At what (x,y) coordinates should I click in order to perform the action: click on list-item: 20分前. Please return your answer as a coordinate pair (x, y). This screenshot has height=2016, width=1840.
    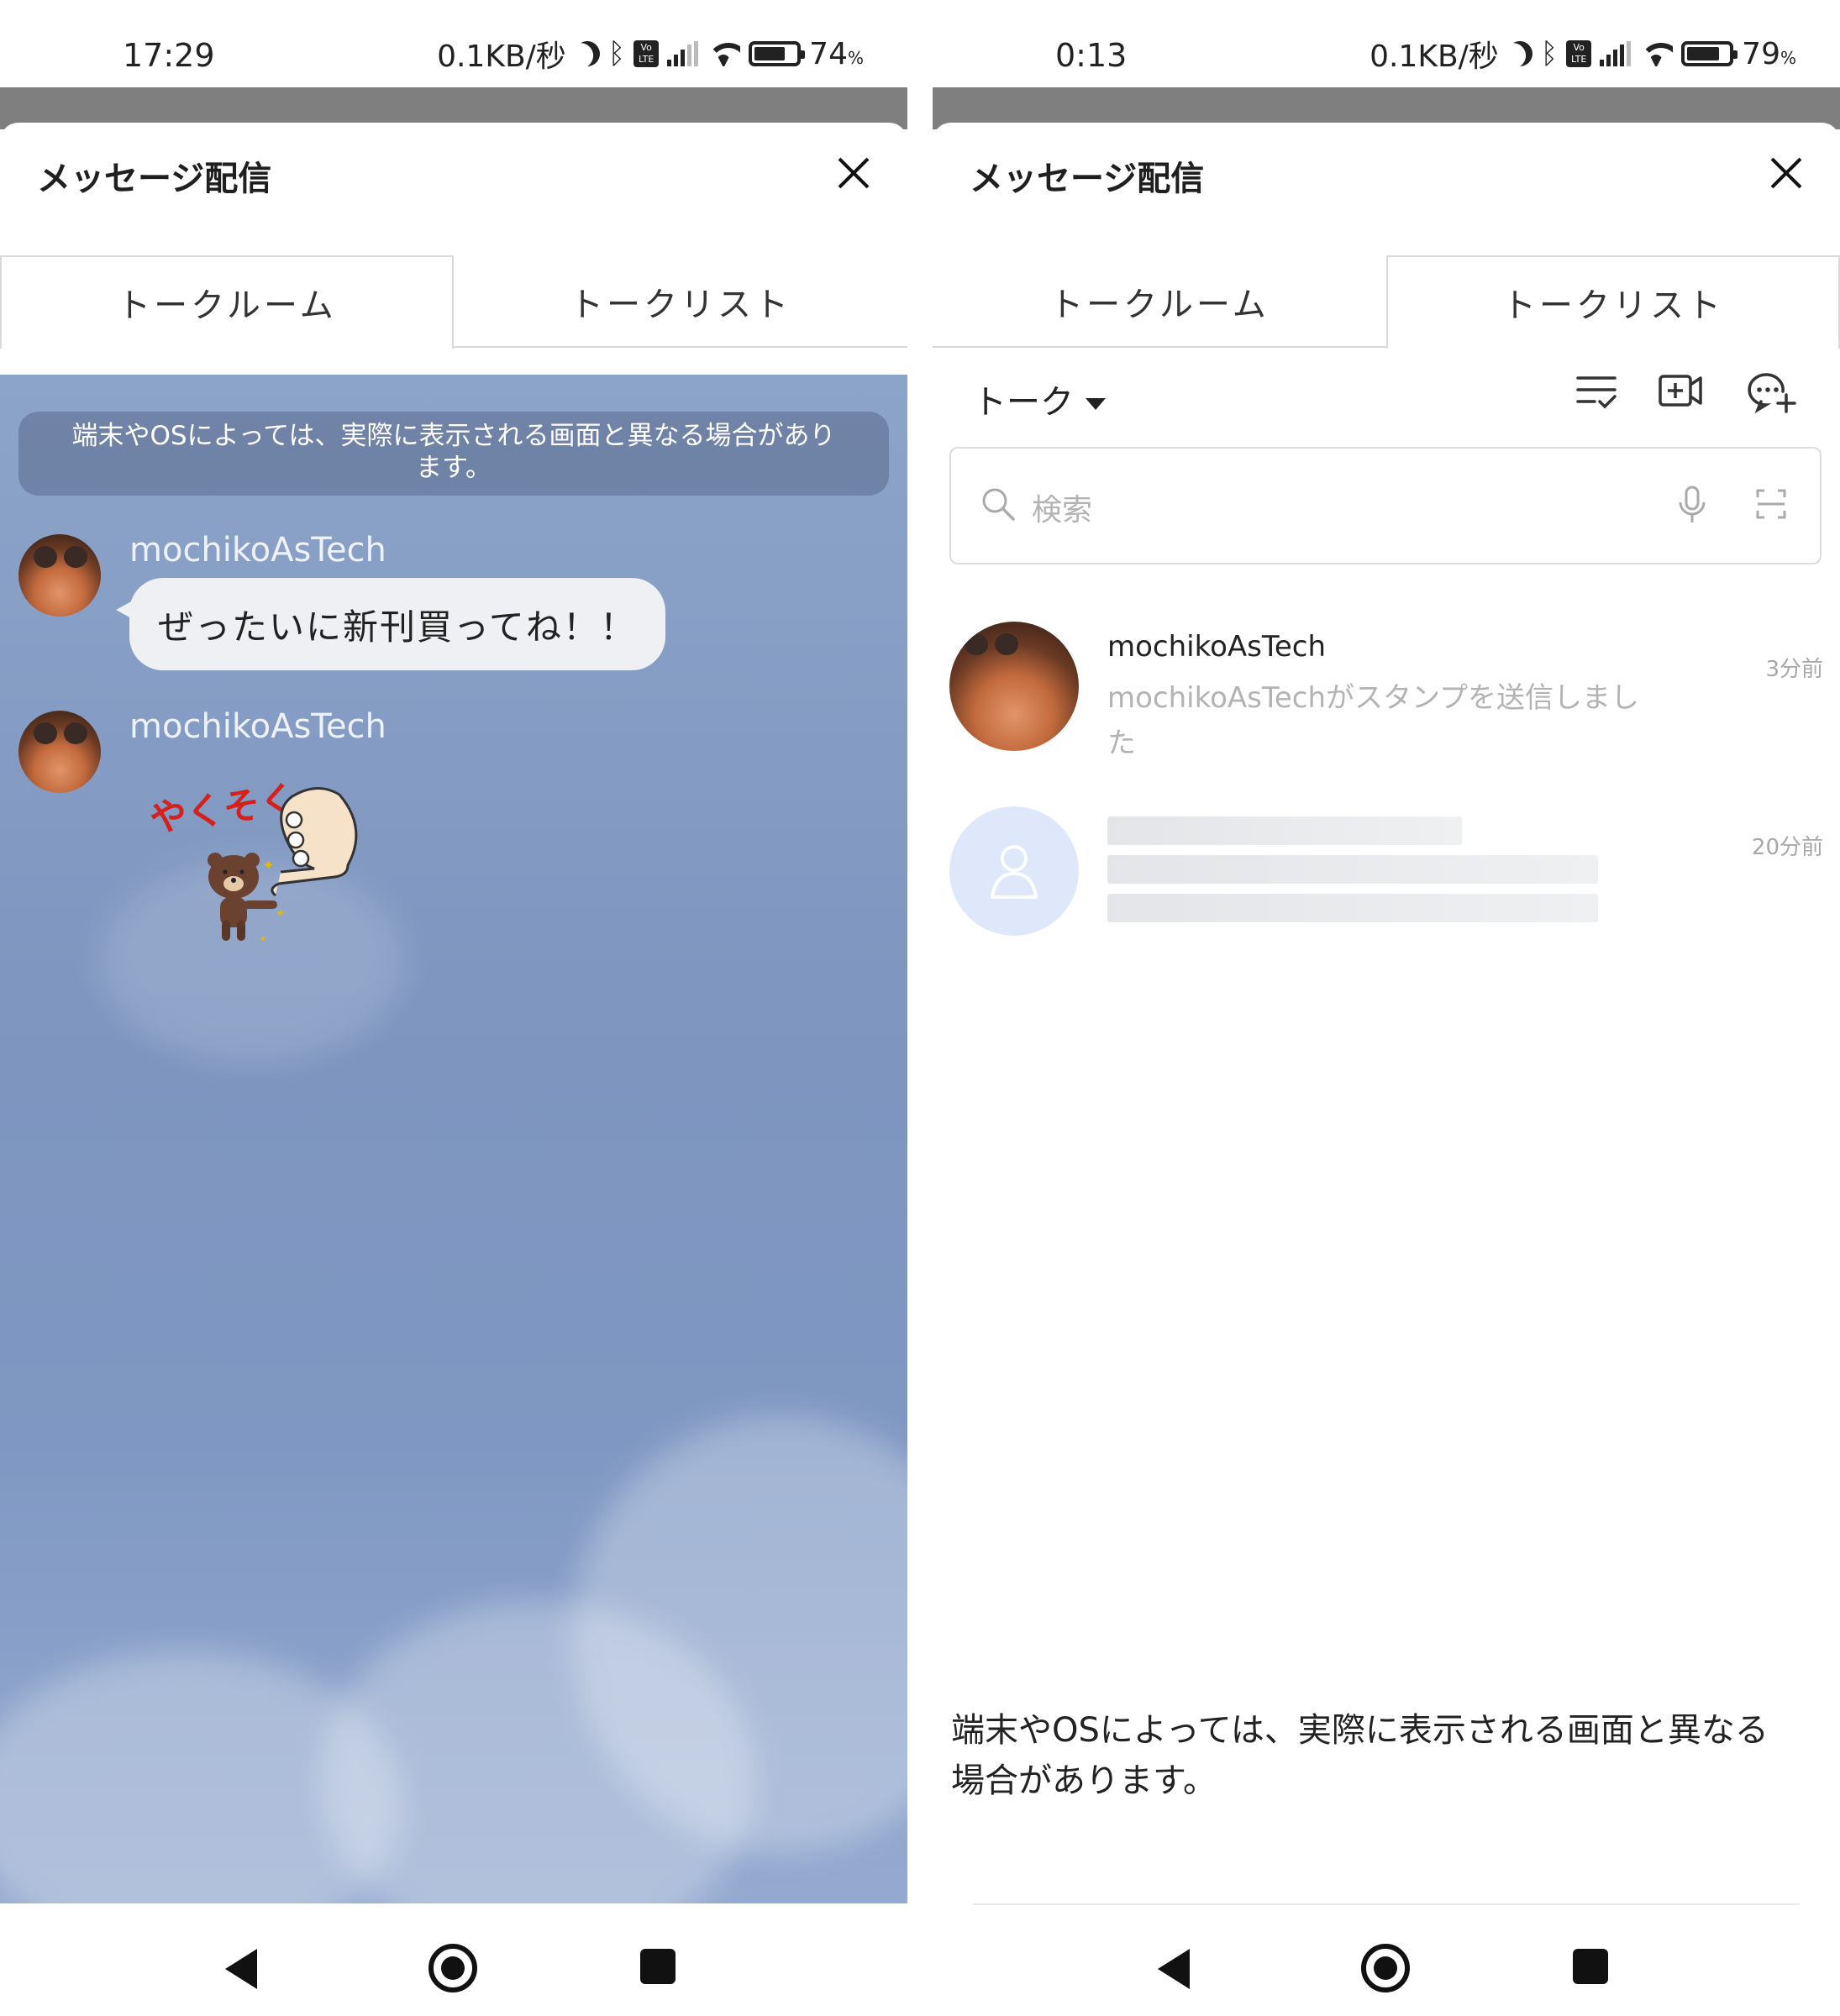
    Looking at the image, I should click on (1386, 877).